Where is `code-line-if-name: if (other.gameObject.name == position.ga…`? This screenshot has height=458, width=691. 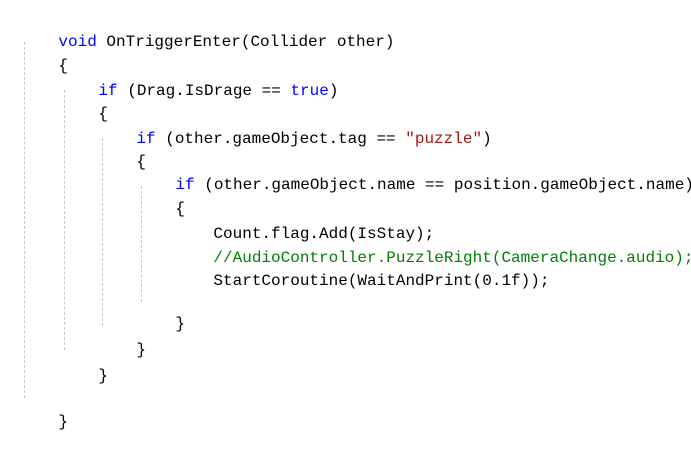
code-line-if-name: if (other.gameObject.name == position.ga… is located at coordinates (414, 171).